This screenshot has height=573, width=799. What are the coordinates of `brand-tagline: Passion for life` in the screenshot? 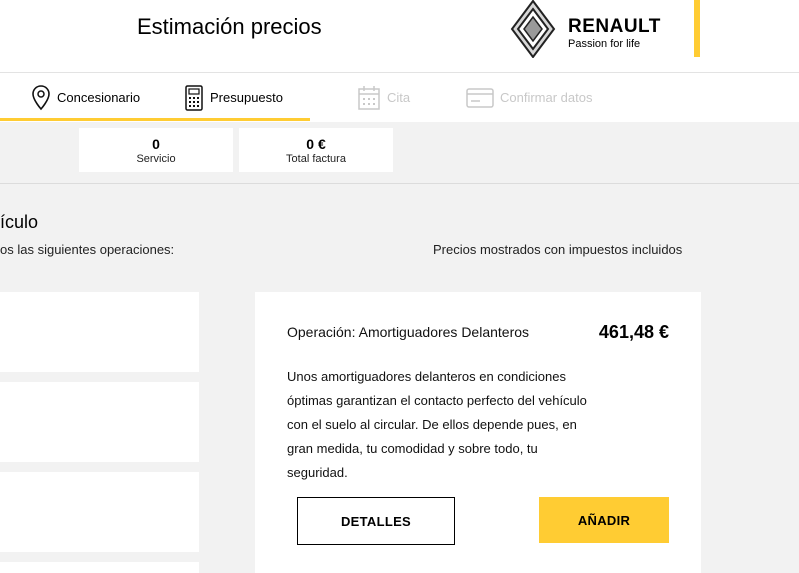 It's located at (604, 44).